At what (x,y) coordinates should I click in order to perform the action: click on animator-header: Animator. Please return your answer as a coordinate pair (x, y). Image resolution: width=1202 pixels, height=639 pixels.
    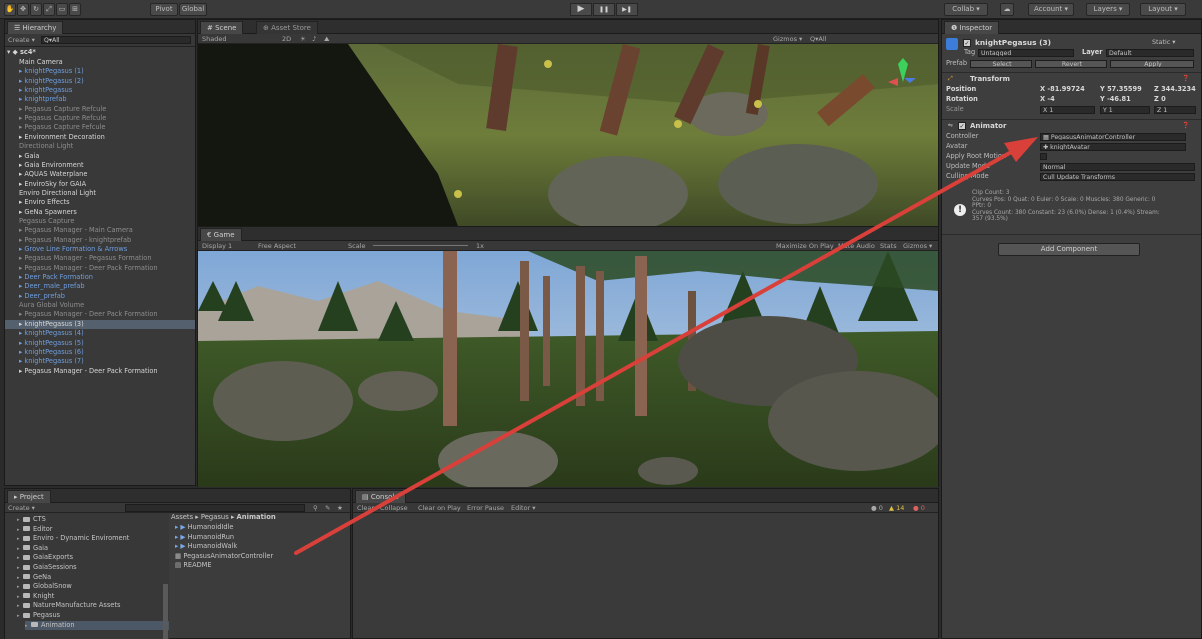
    Looking at the image, I should click on (988, 126).